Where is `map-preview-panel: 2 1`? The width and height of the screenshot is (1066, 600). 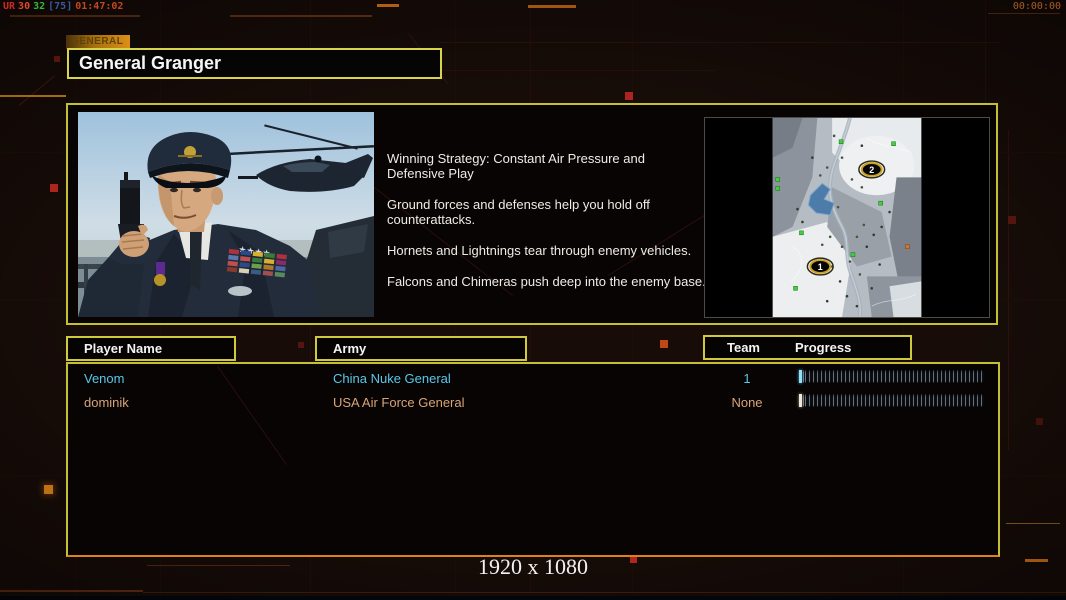
map-preview-panel: 2 1 is located at coordinates (847, 217).